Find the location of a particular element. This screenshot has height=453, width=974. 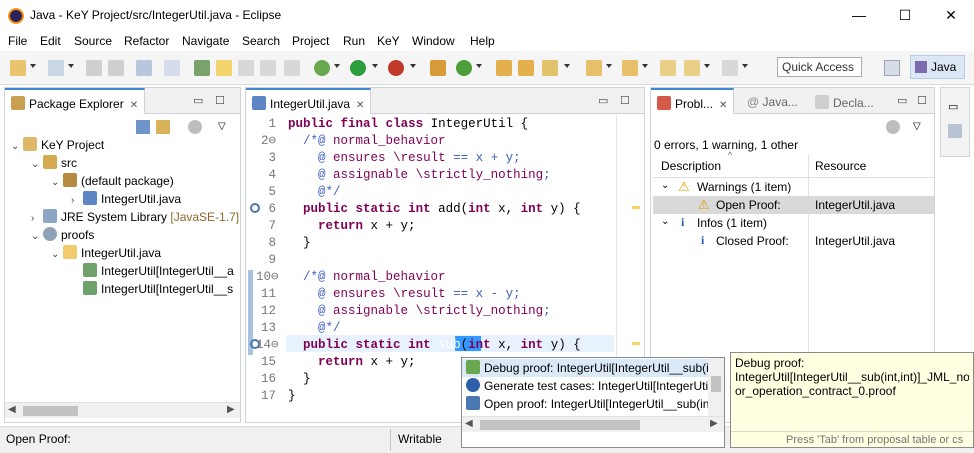

code-line: /*@ normal_behavior is located at coordinates (367, 141).